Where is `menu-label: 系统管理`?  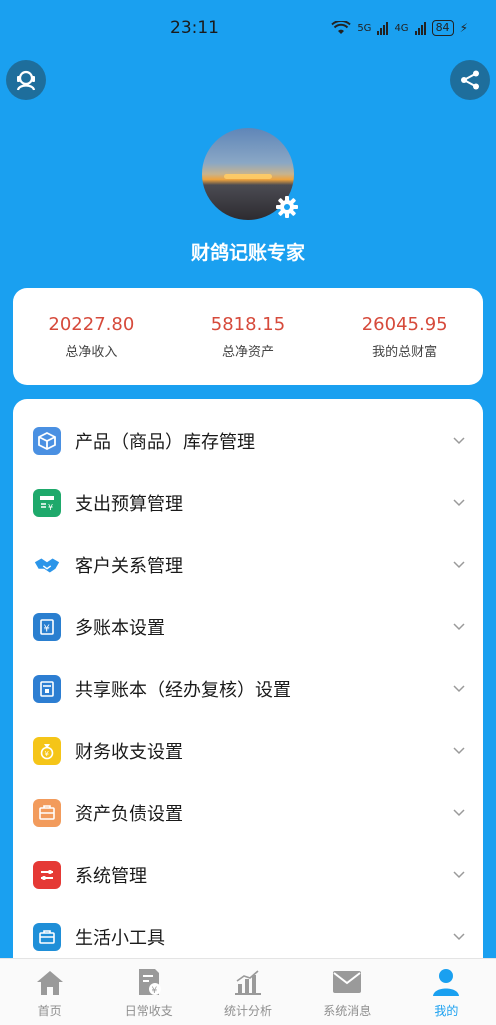
menu-label: 系统管理 is located at coordinates (111, 876).